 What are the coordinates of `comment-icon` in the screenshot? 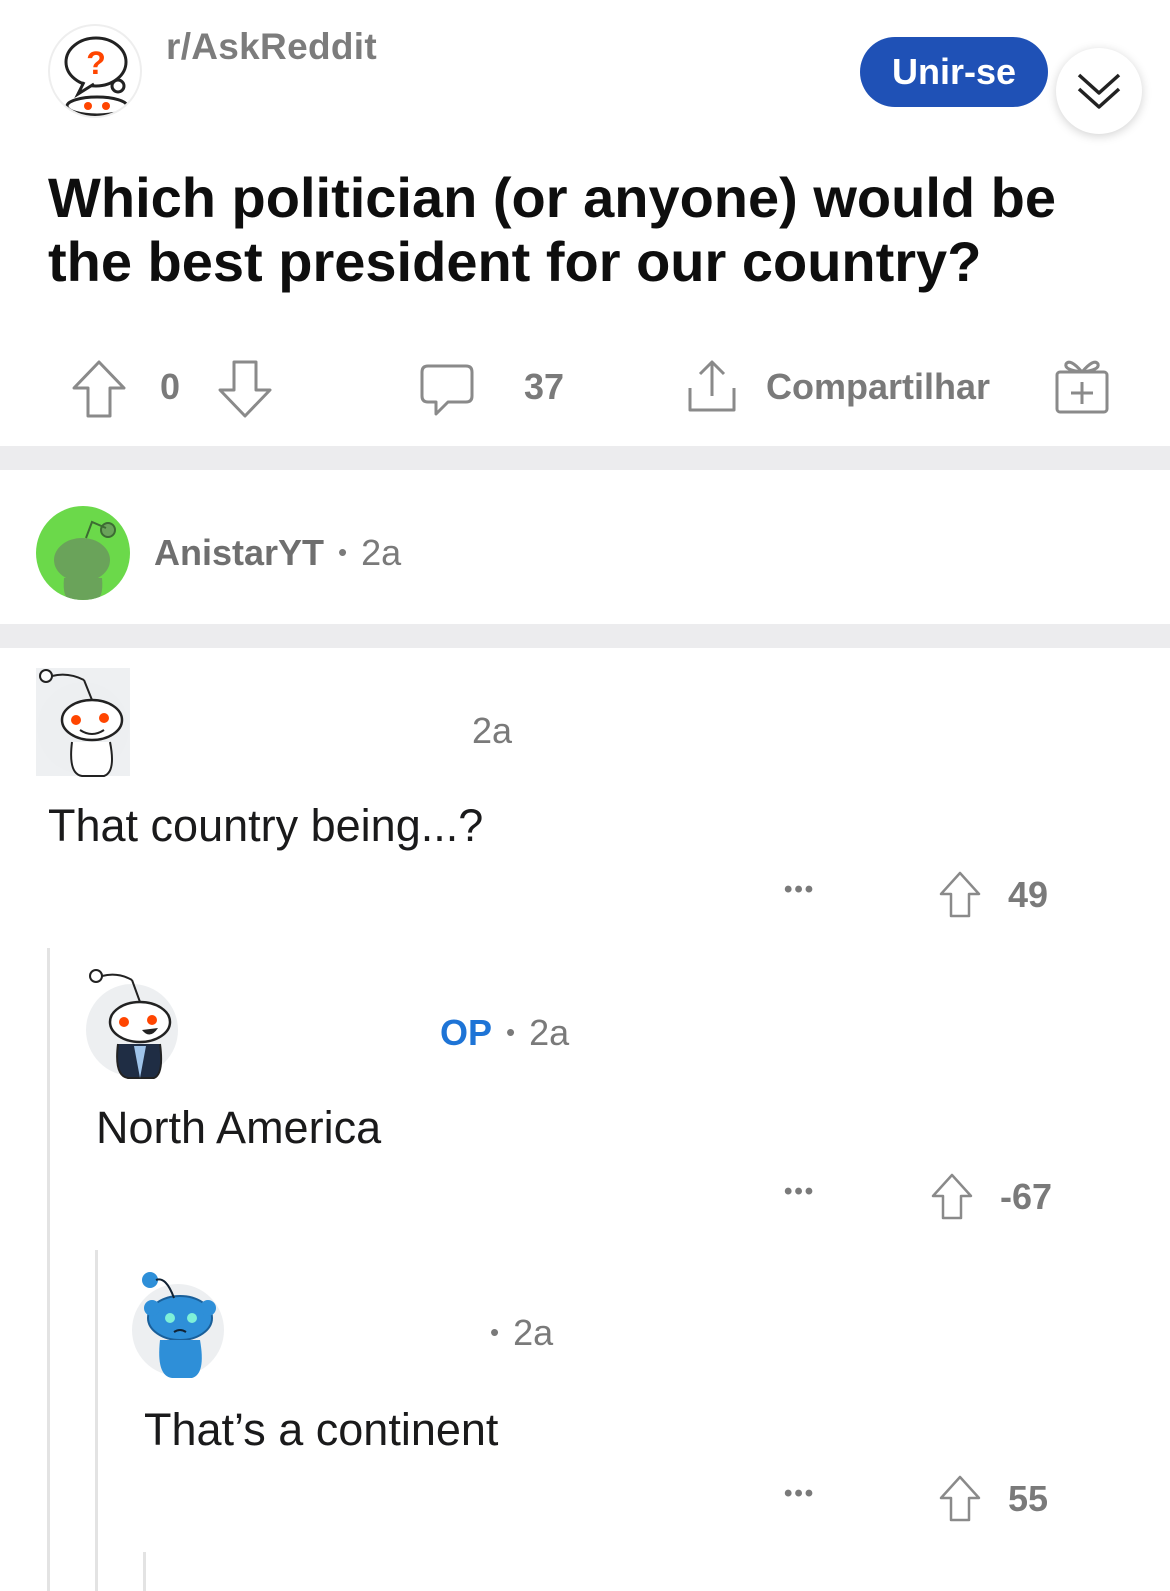 It's located at (447, 390).